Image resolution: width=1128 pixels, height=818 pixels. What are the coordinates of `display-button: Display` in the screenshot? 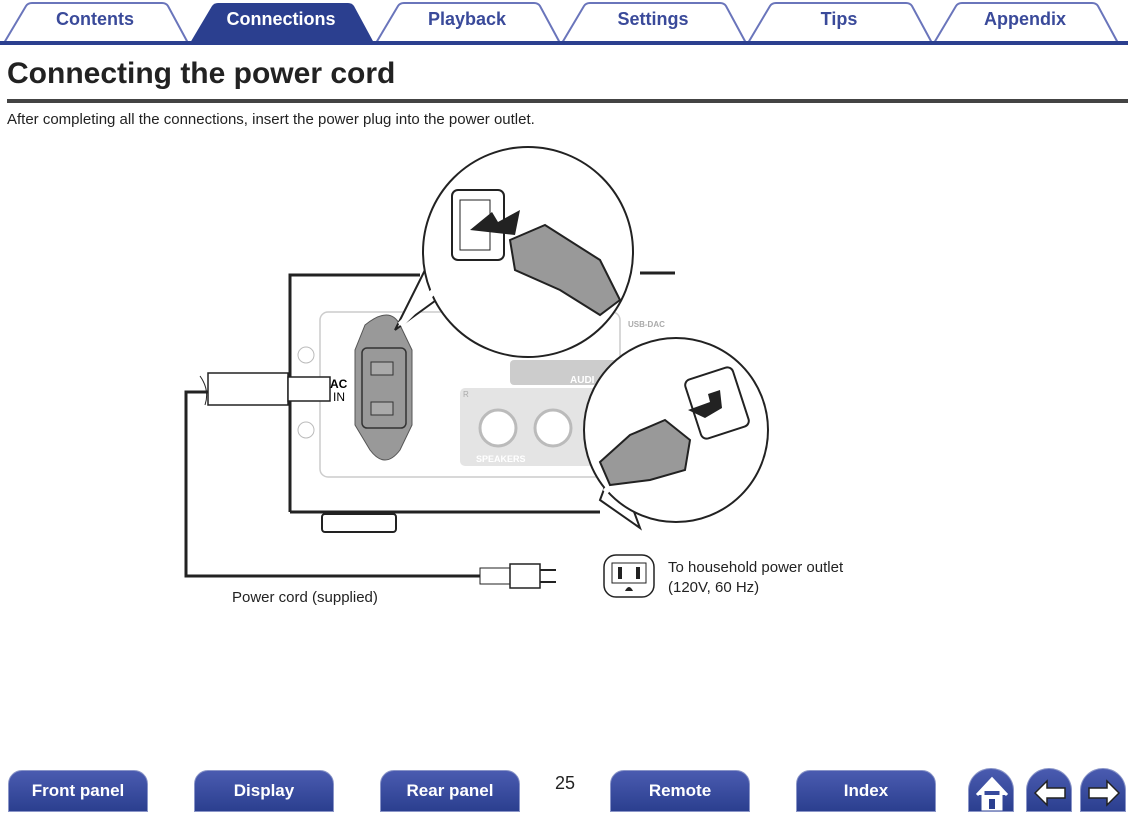 It's located at (264, 791).